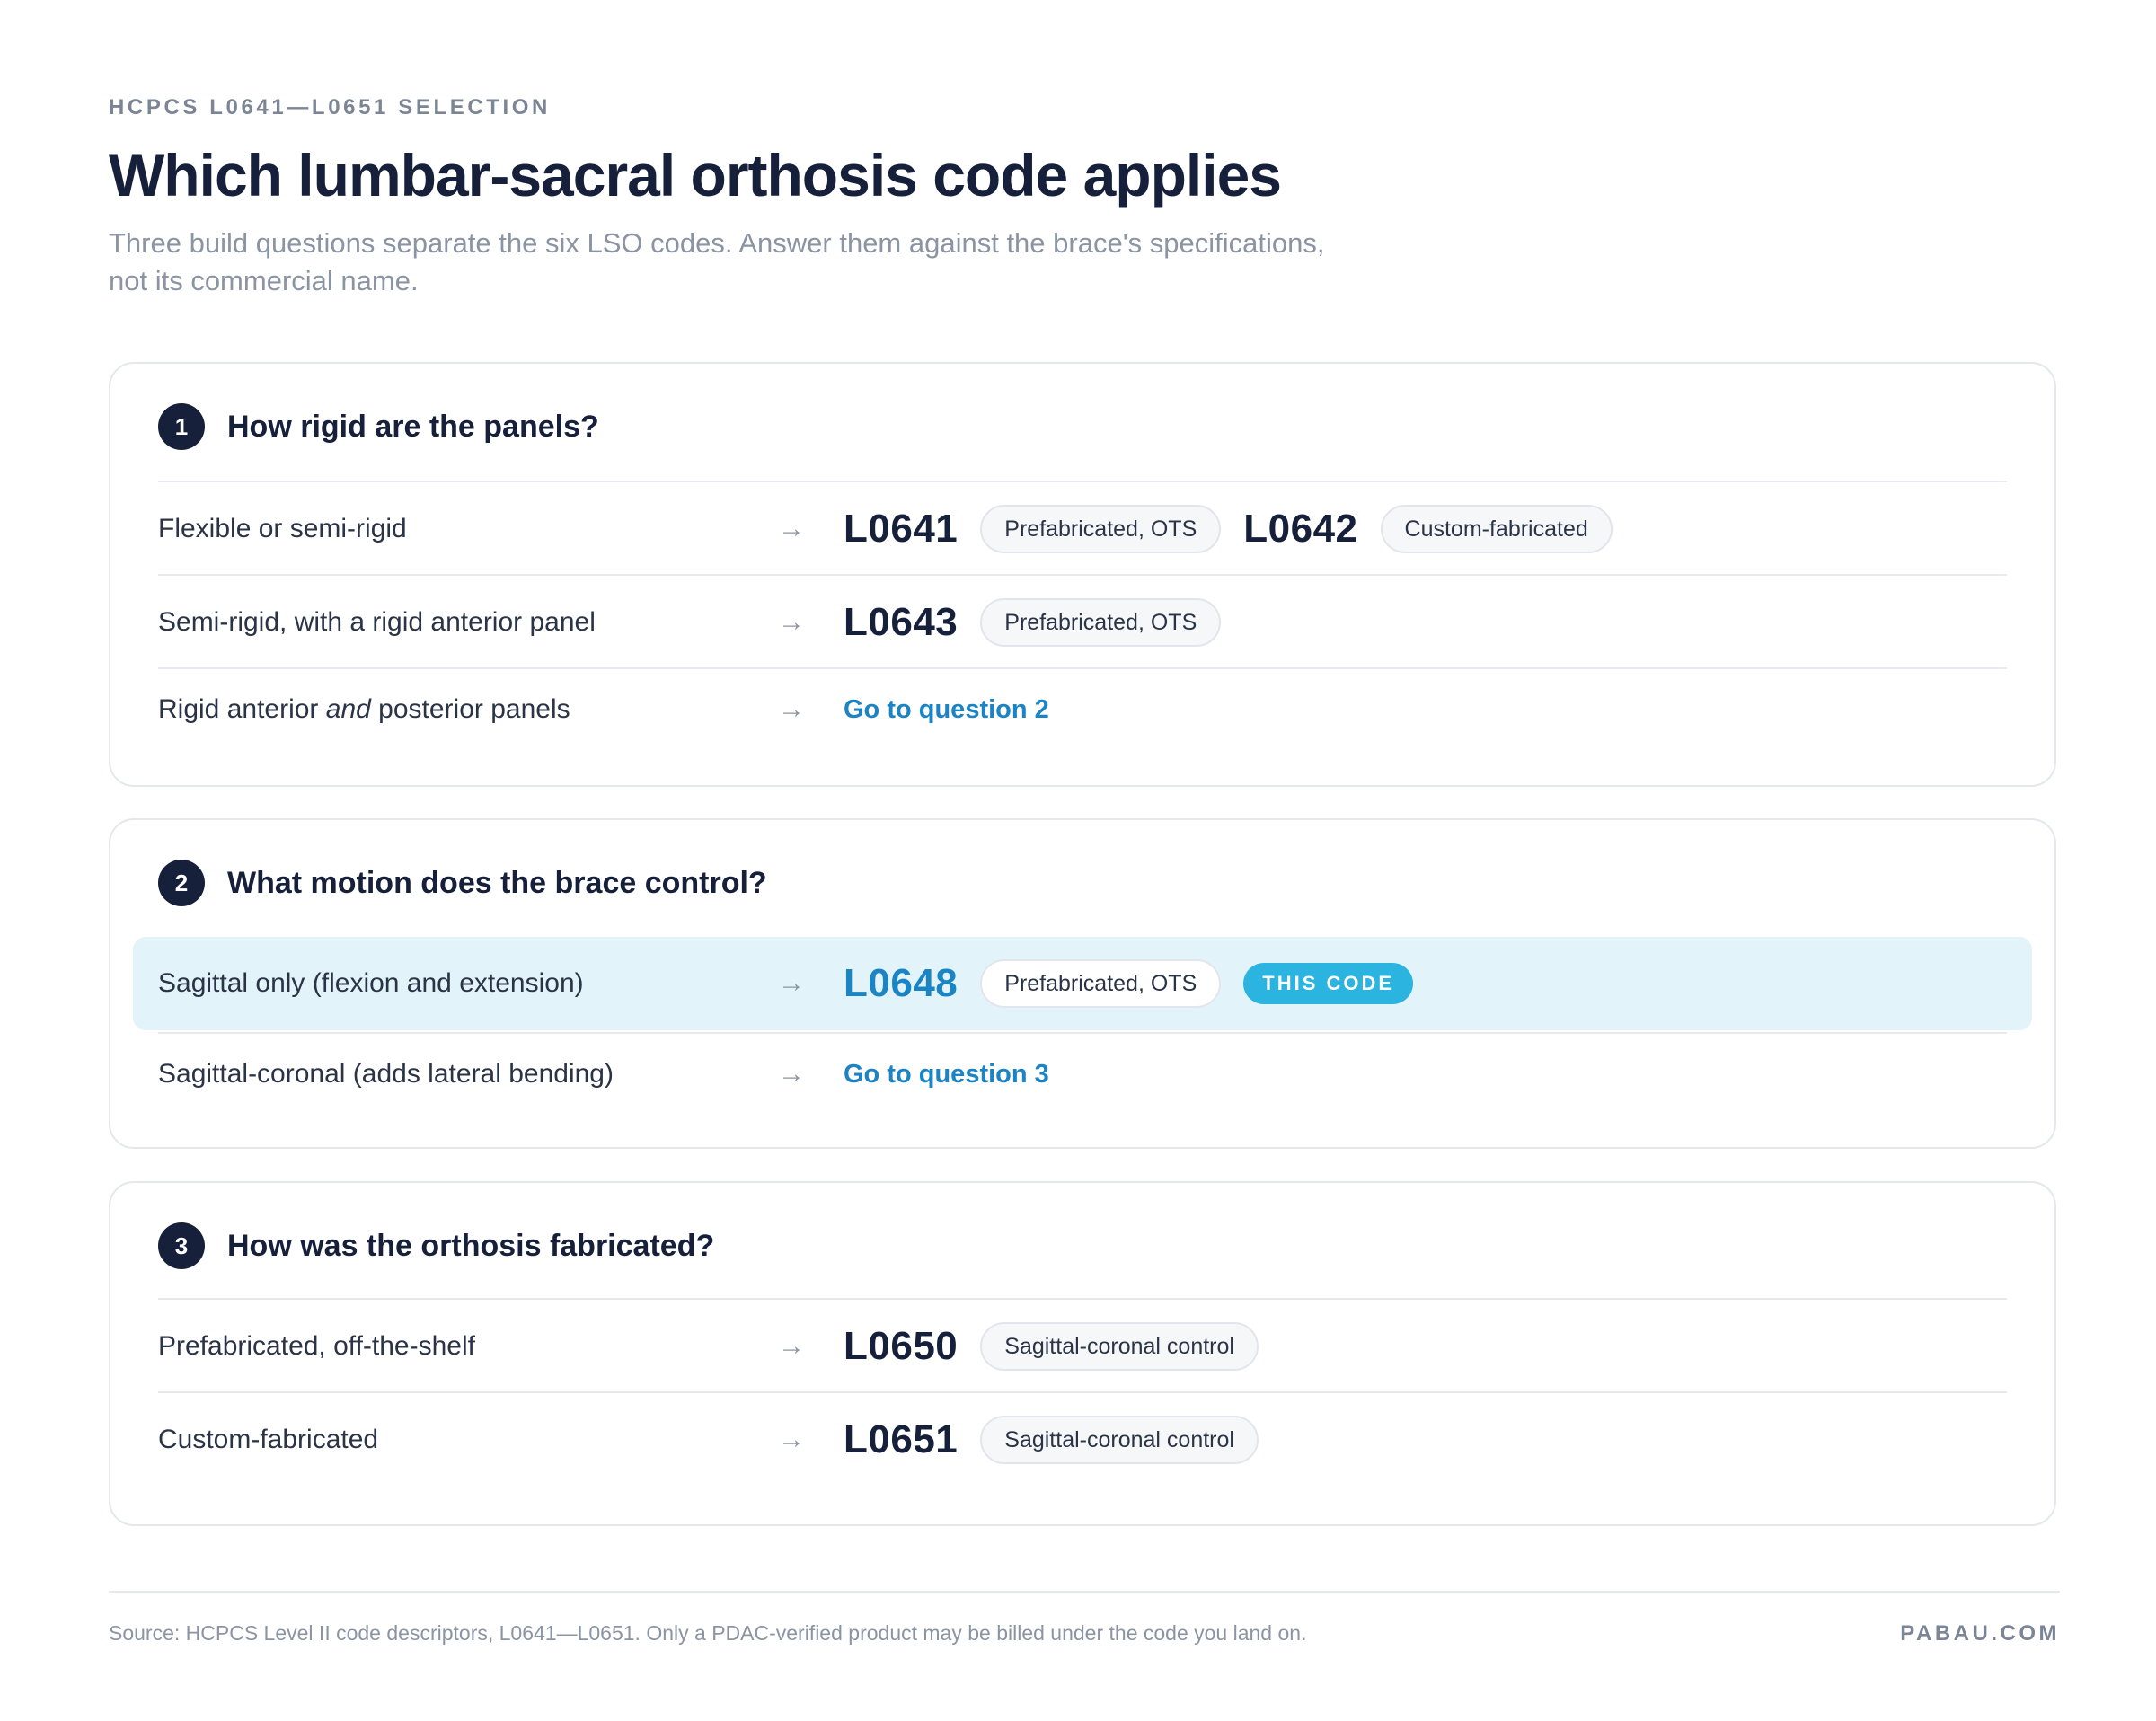 The height and width of the screenshot is (1721, 2156). Describe the element at coordinates (901, 1439) in the screenshot. I see `hcpcs-code: L0651` at that location.